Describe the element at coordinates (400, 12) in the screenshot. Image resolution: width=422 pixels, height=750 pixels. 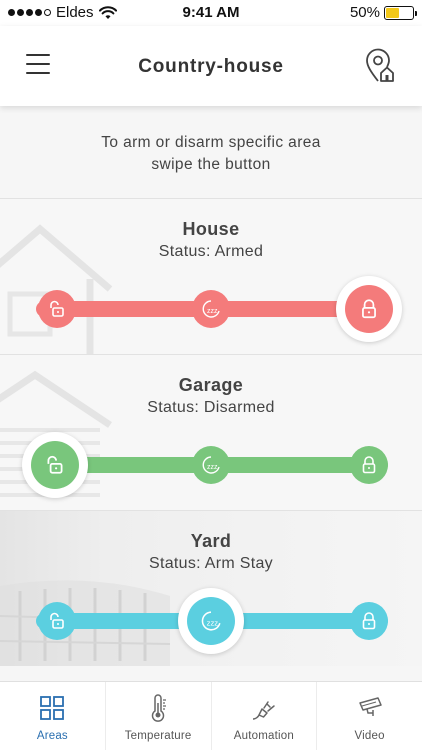
I see `battery-icon` at that location.